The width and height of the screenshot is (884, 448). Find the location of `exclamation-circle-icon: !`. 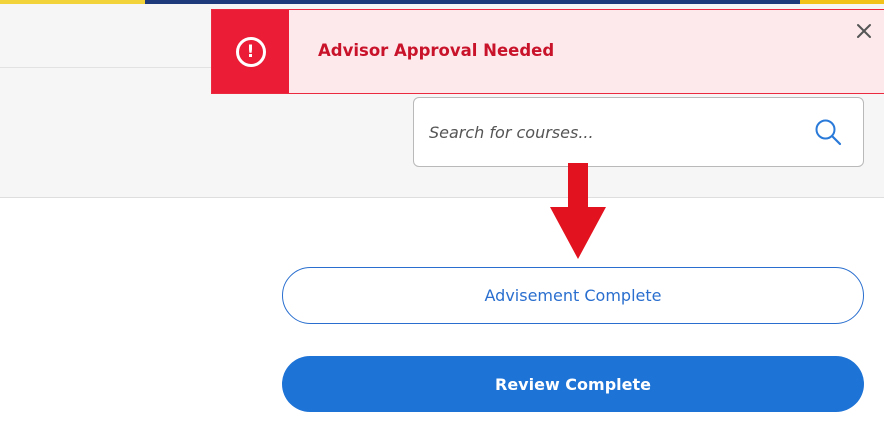

exclamation-circle-icon: ! is located at coordinates (250, 51).